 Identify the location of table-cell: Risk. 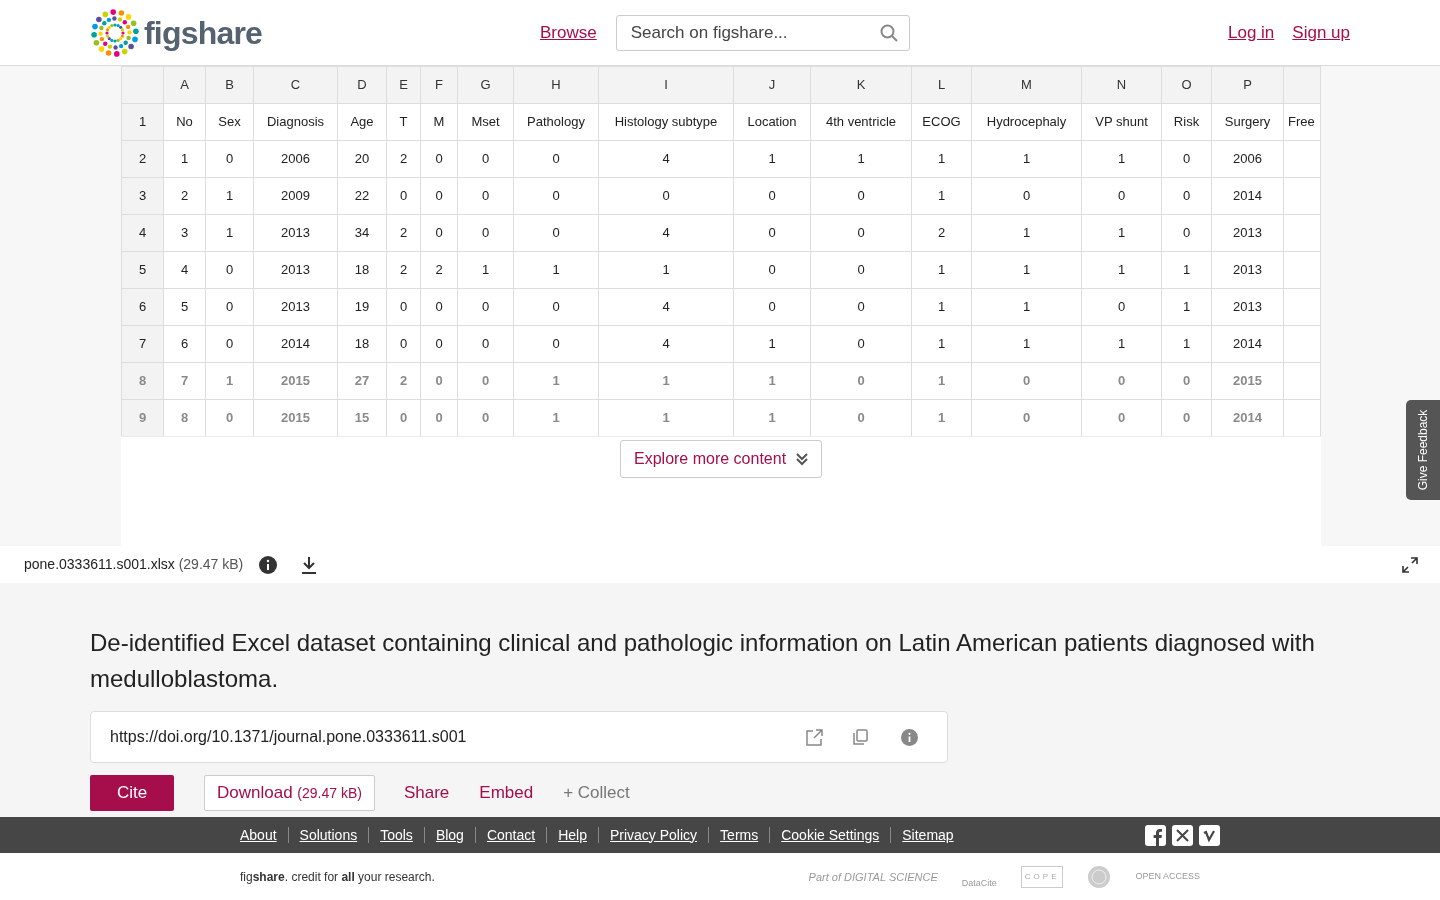
(1186, 122).